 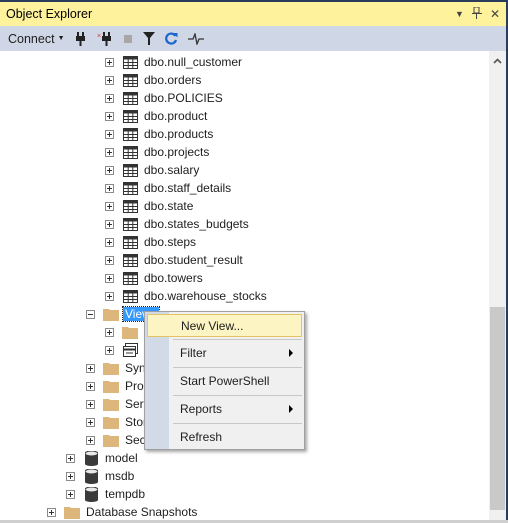 I want to click on panel-titlebar: Object Explorer ▼ ✕, so click(x=253, y=14).